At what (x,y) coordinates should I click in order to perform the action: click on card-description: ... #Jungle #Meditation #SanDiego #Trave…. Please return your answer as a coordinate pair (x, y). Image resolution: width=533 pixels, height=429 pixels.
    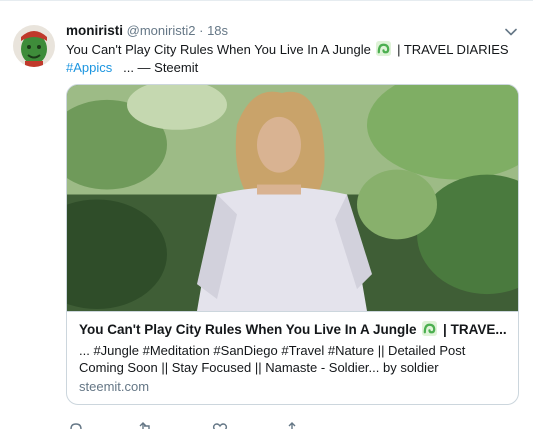
    Looking at the image, I should click on (294, 359).